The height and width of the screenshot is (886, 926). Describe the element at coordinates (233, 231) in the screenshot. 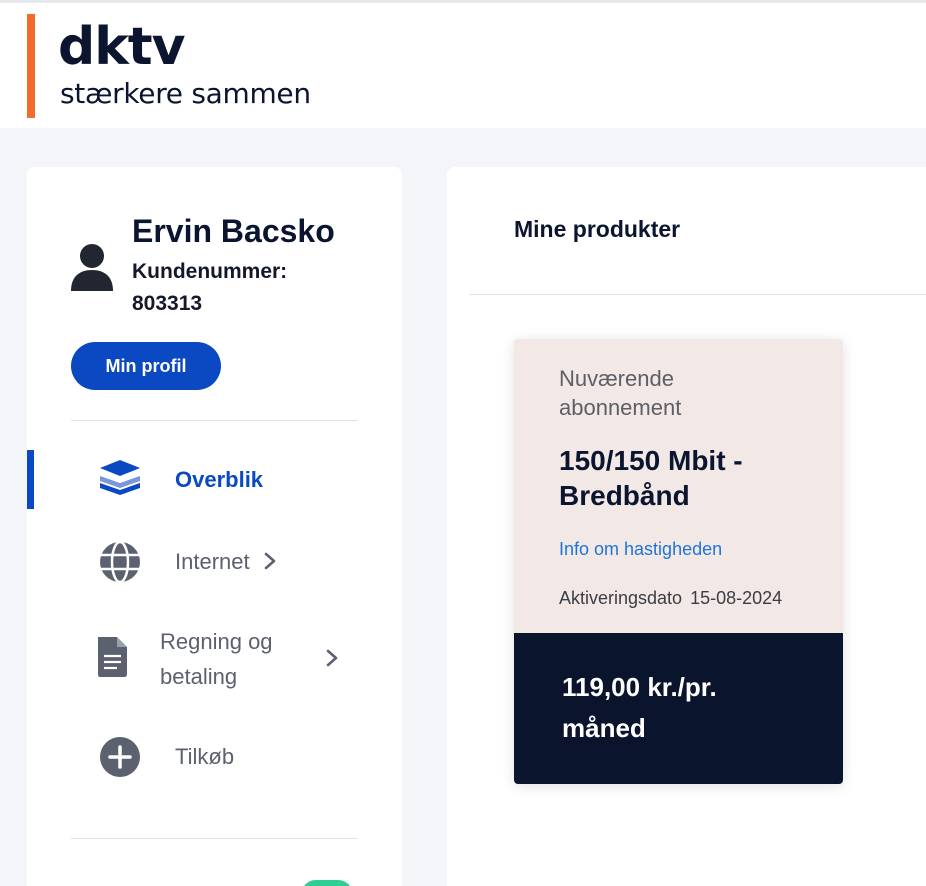

I see `user-name: Ervin Bacsko` at that location.